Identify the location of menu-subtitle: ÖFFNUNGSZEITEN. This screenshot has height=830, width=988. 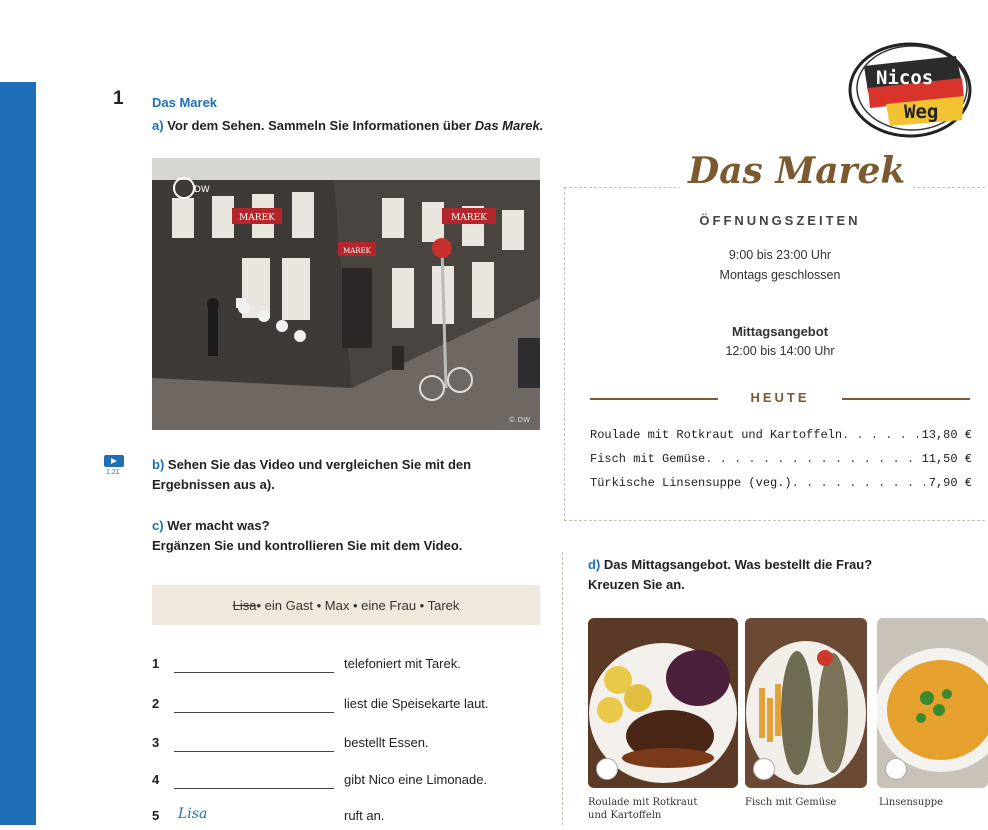
(780, 220).